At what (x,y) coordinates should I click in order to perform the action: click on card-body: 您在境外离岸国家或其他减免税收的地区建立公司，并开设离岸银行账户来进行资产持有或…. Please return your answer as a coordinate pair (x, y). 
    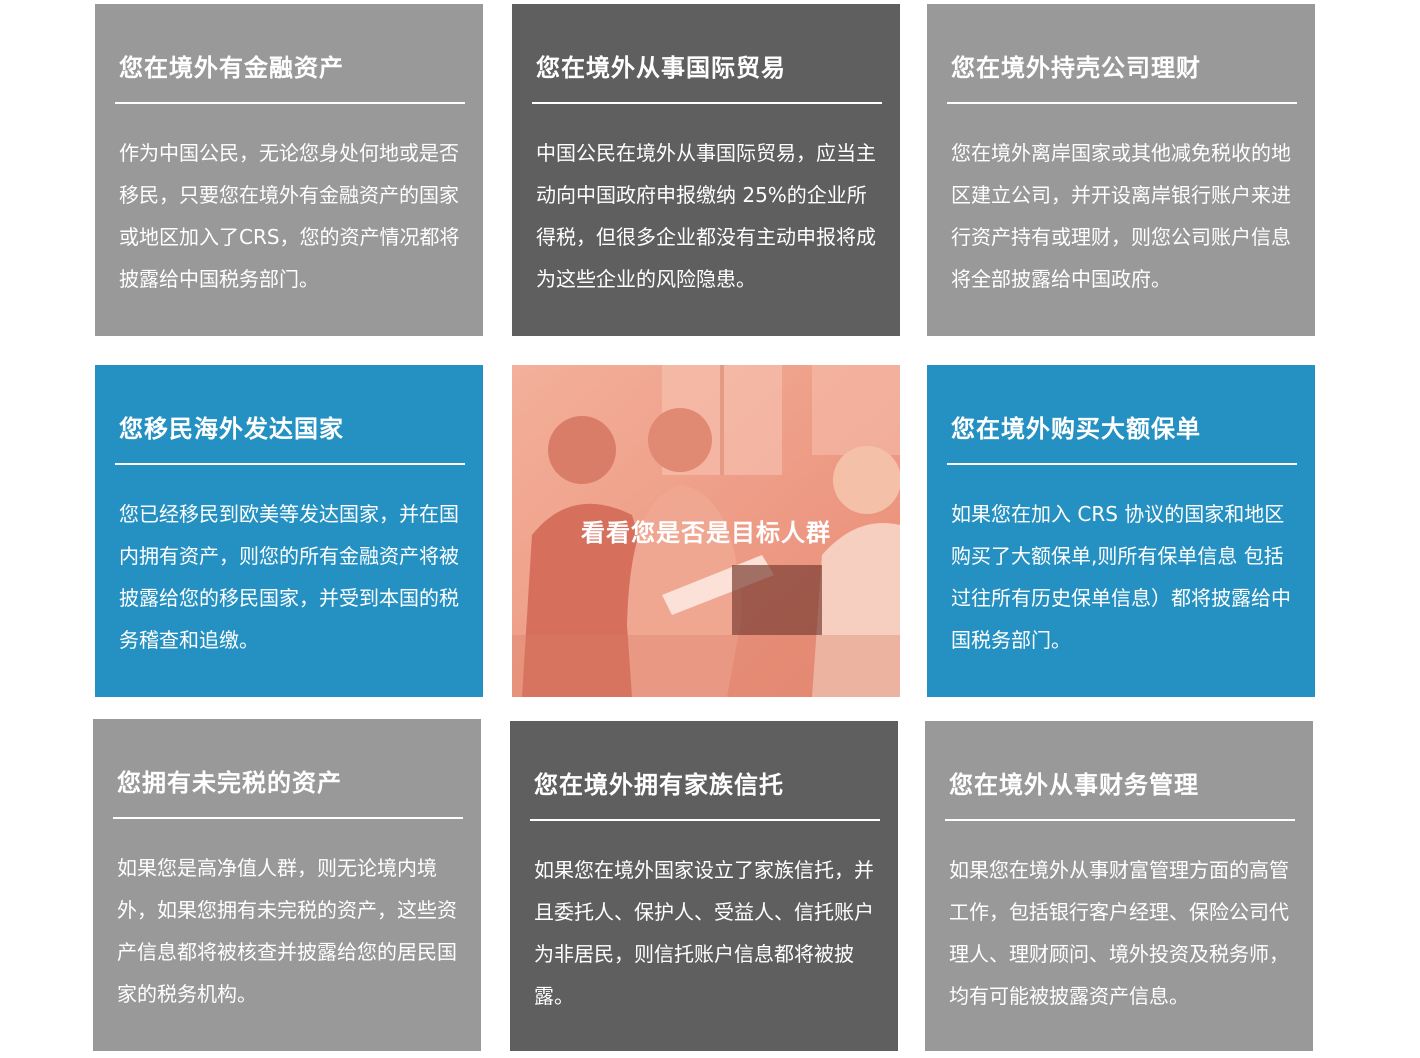
    Looking at the image, I should click on (1121, 216).